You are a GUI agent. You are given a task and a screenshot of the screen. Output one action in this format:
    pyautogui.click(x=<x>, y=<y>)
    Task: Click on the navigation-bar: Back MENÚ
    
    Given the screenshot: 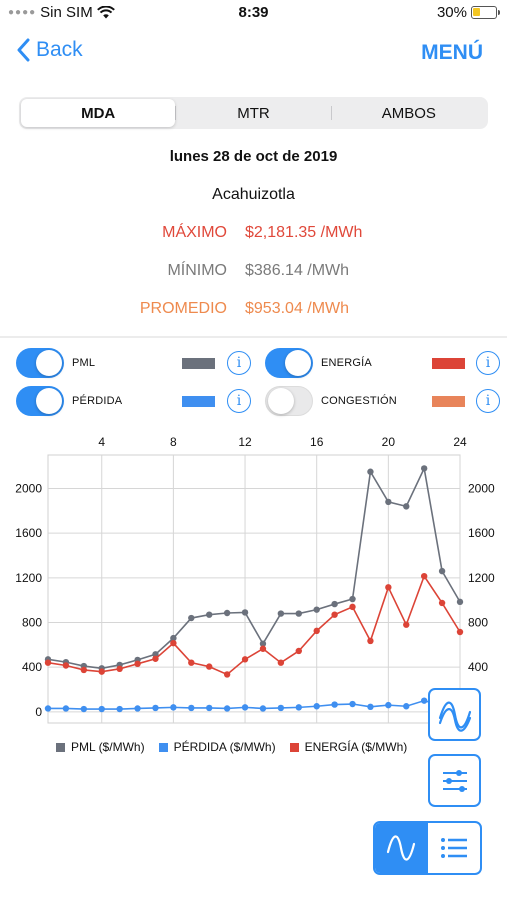 What is the action you would take?
    pyautogui.click(x=253, y=53)
    